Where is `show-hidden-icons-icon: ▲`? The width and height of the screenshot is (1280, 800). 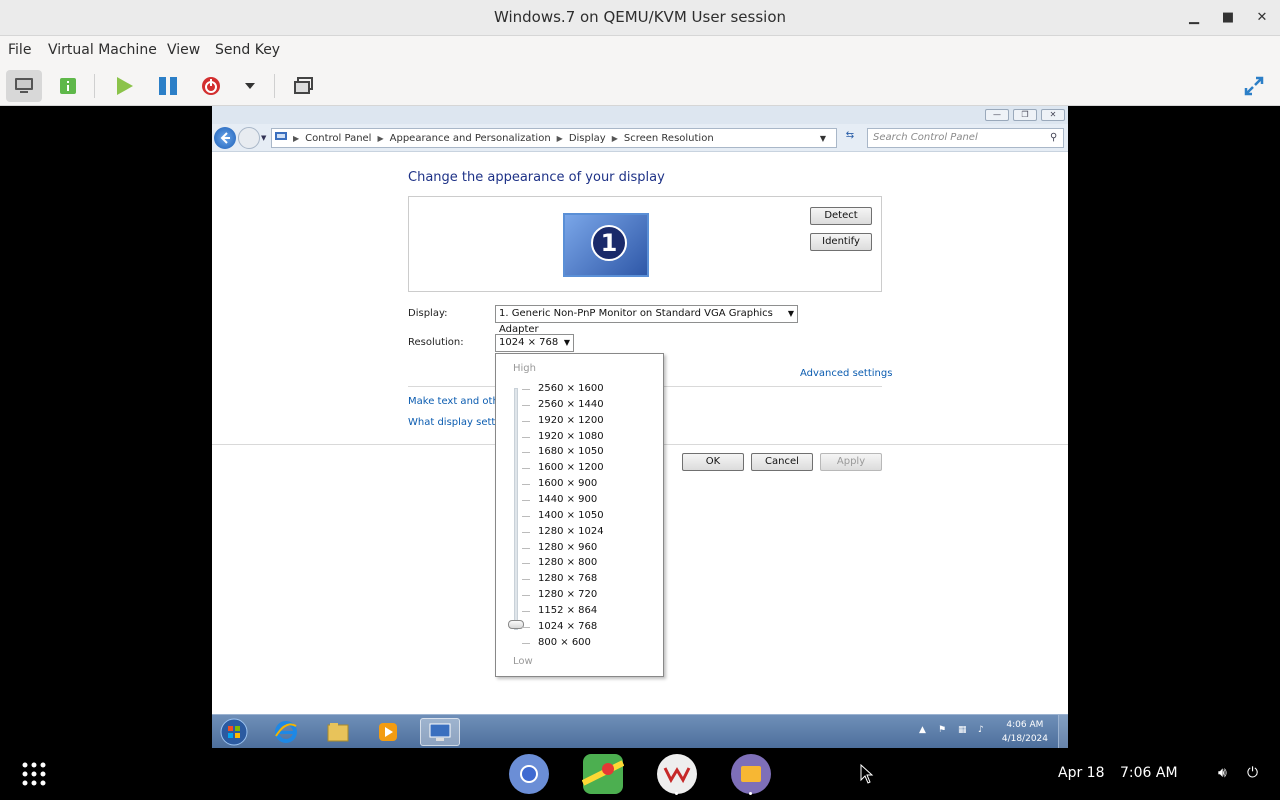 show-hidden-icons-icon: ▲ is located at coordinates (922, 730).